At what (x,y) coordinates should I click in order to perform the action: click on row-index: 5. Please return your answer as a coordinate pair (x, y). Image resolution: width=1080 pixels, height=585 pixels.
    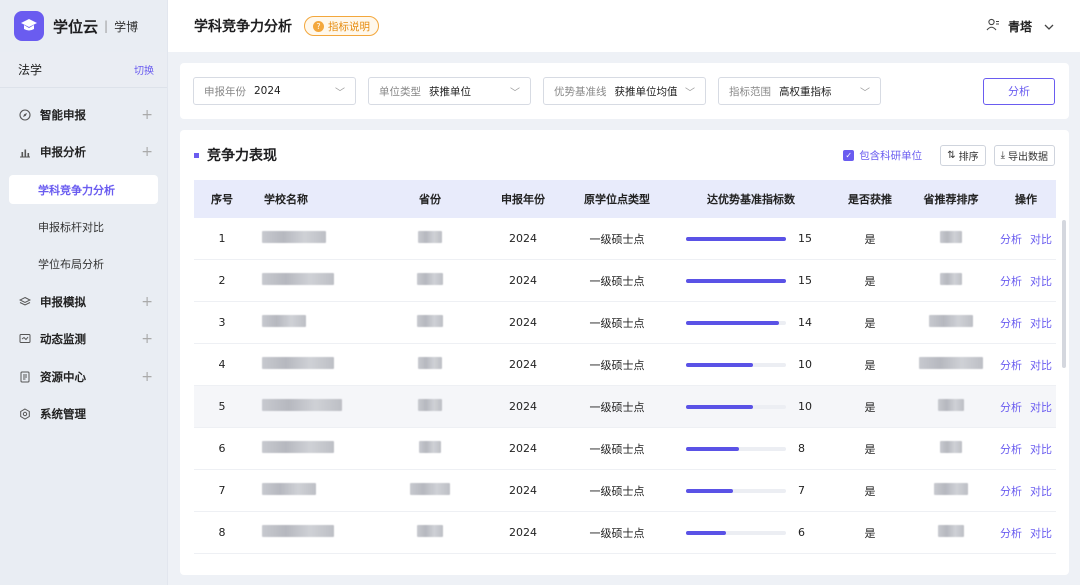
    Looking at the image, I should click on (222, 406).